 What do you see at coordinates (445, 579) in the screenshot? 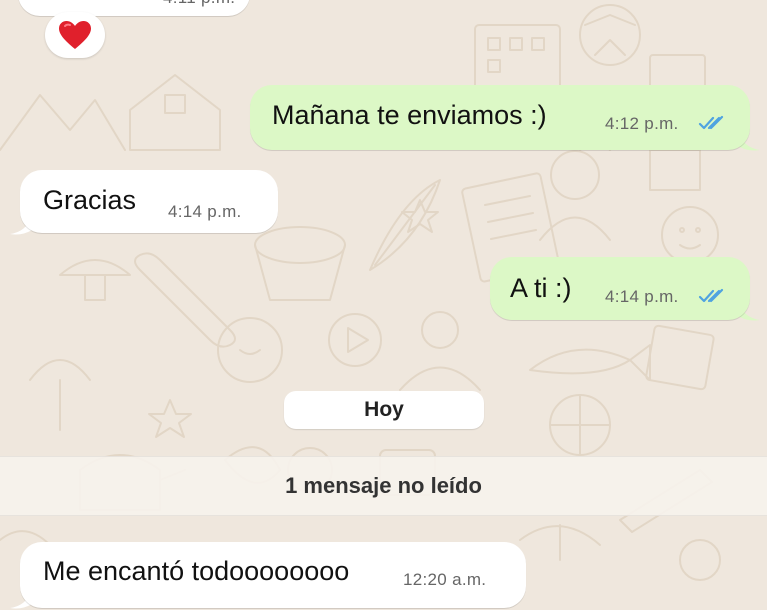
I see `message-time: 12:20 a.m.` at bounding box center [445, 579].